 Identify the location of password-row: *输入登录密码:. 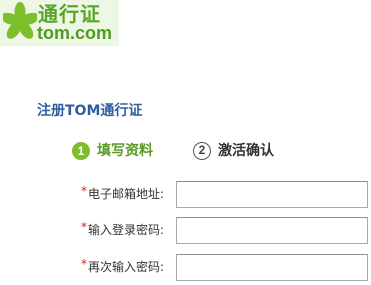
(185, 231).